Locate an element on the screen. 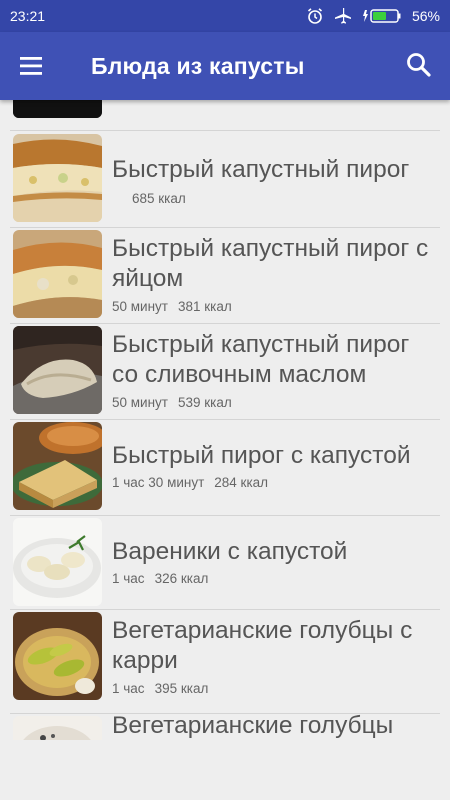 The height and width of the screenshot is (800, 450). search-button is located at coordinates (419, 65).